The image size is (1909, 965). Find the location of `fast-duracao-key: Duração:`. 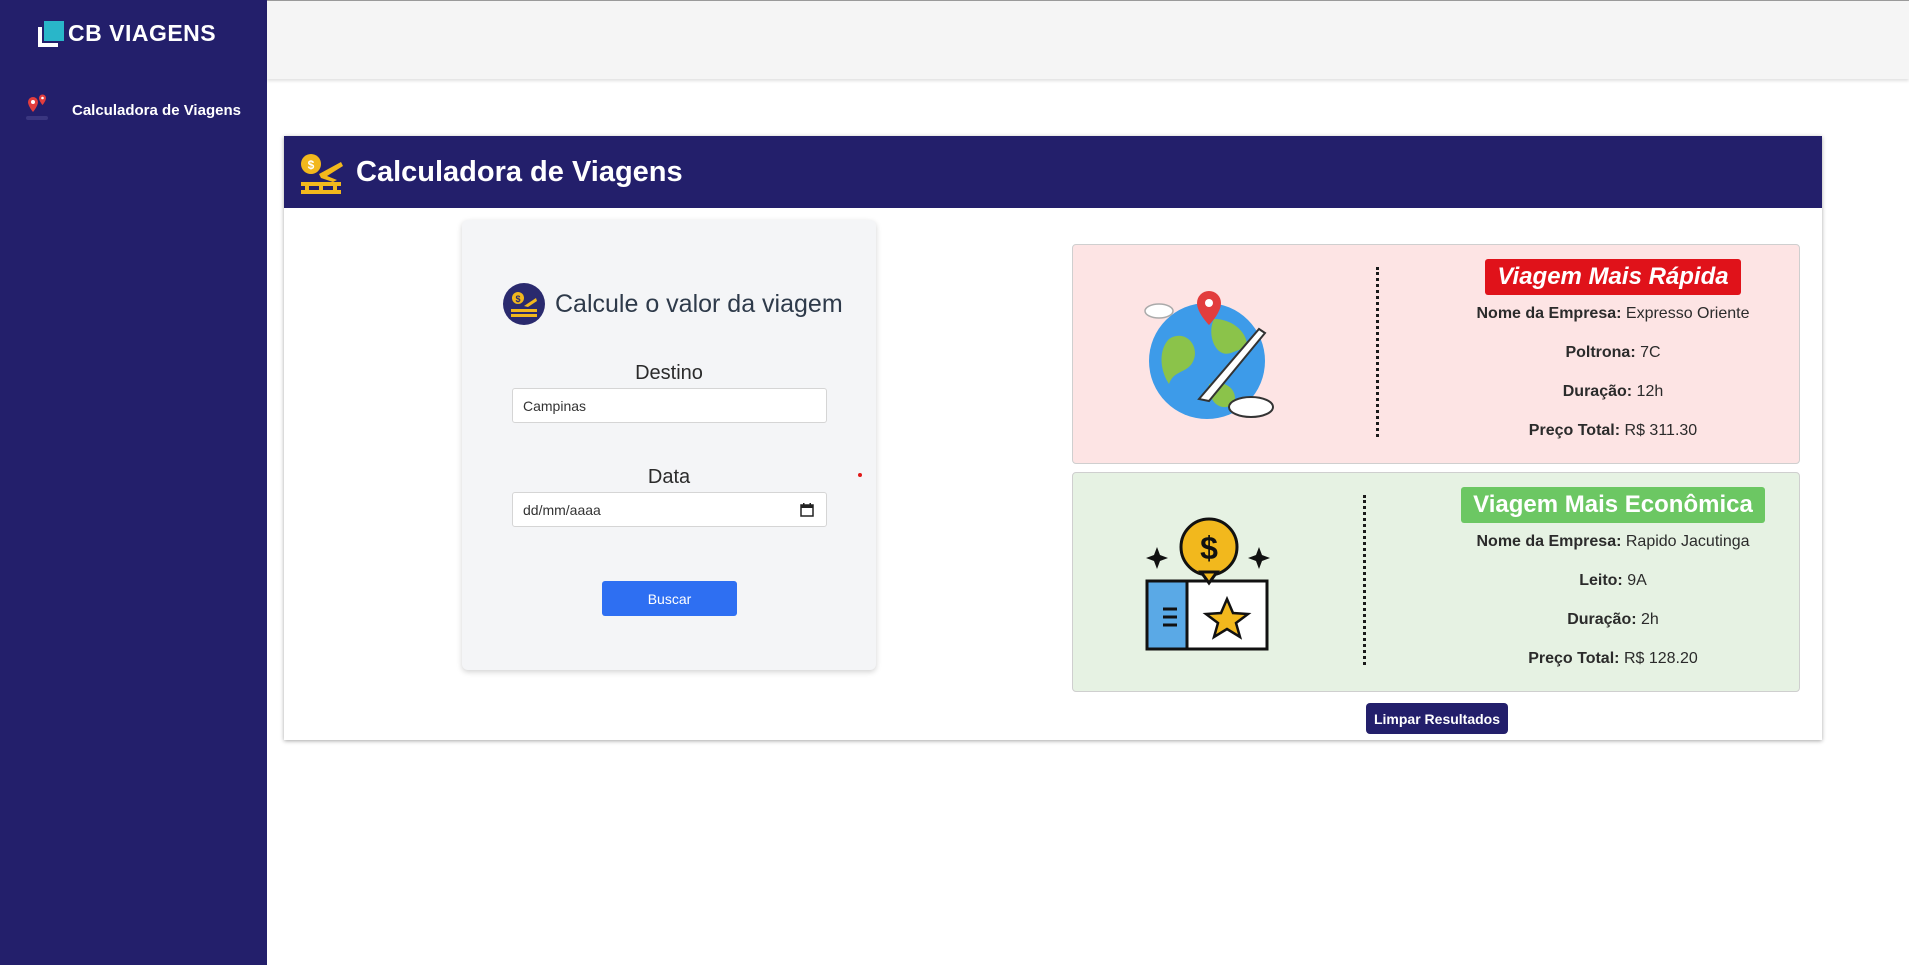

fast-duracao-key: Duração: is located at coordinates (1597, 391).